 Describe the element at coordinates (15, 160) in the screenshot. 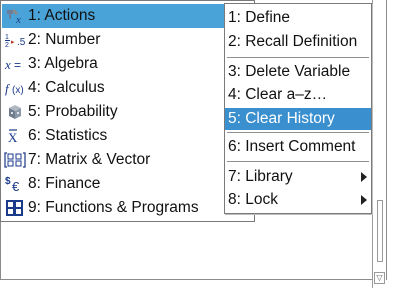

I see `matrix-icon` at that location.